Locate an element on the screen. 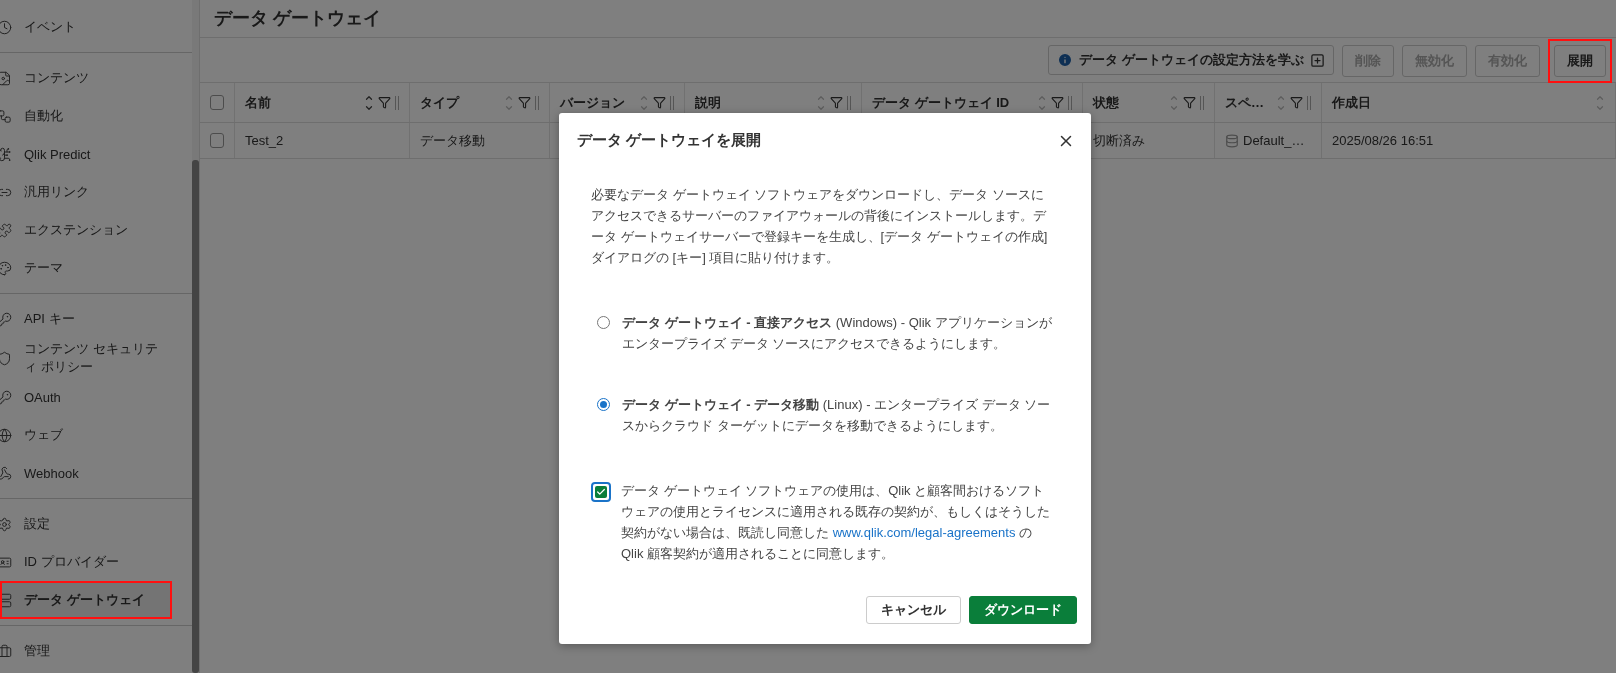 The width and height of the screenshot is (1616, 673). sidebar-item: データ ゲートウェイ is located at coordinates (86, 600).